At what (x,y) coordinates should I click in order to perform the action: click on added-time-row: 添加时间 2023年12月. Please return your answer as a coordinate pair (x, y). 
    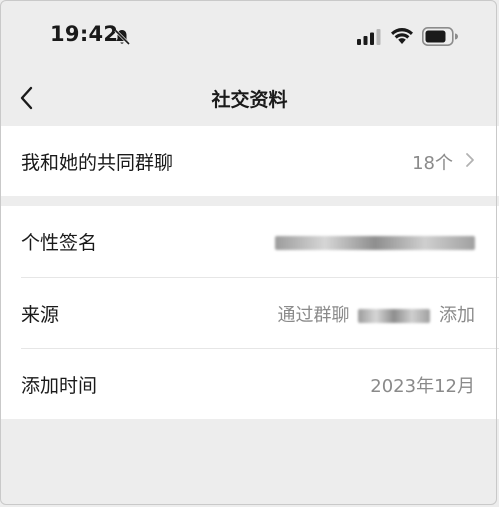
    Looking at the image, I should click on (249, 384).